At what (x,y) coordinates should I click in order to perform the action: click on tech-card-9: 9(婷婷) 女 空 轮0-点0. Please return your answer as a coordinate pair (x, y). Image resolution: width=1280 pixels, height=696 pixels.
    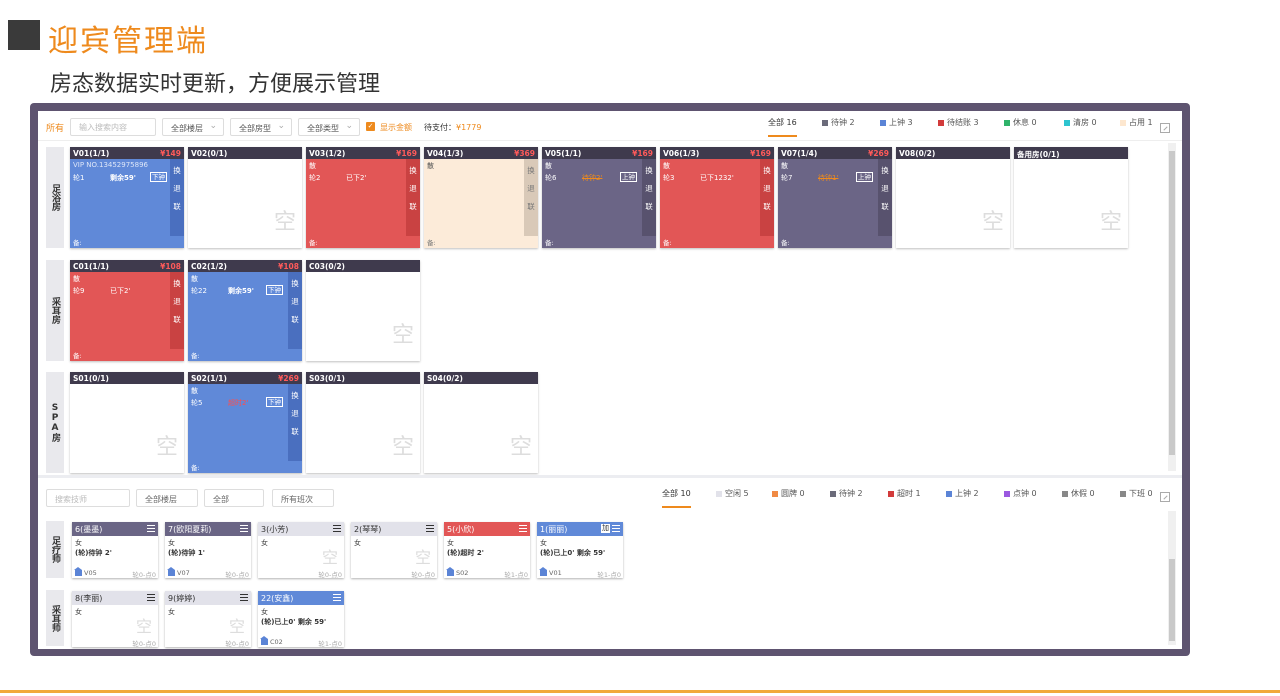
    Looking at the image, I should click on (208, 619).